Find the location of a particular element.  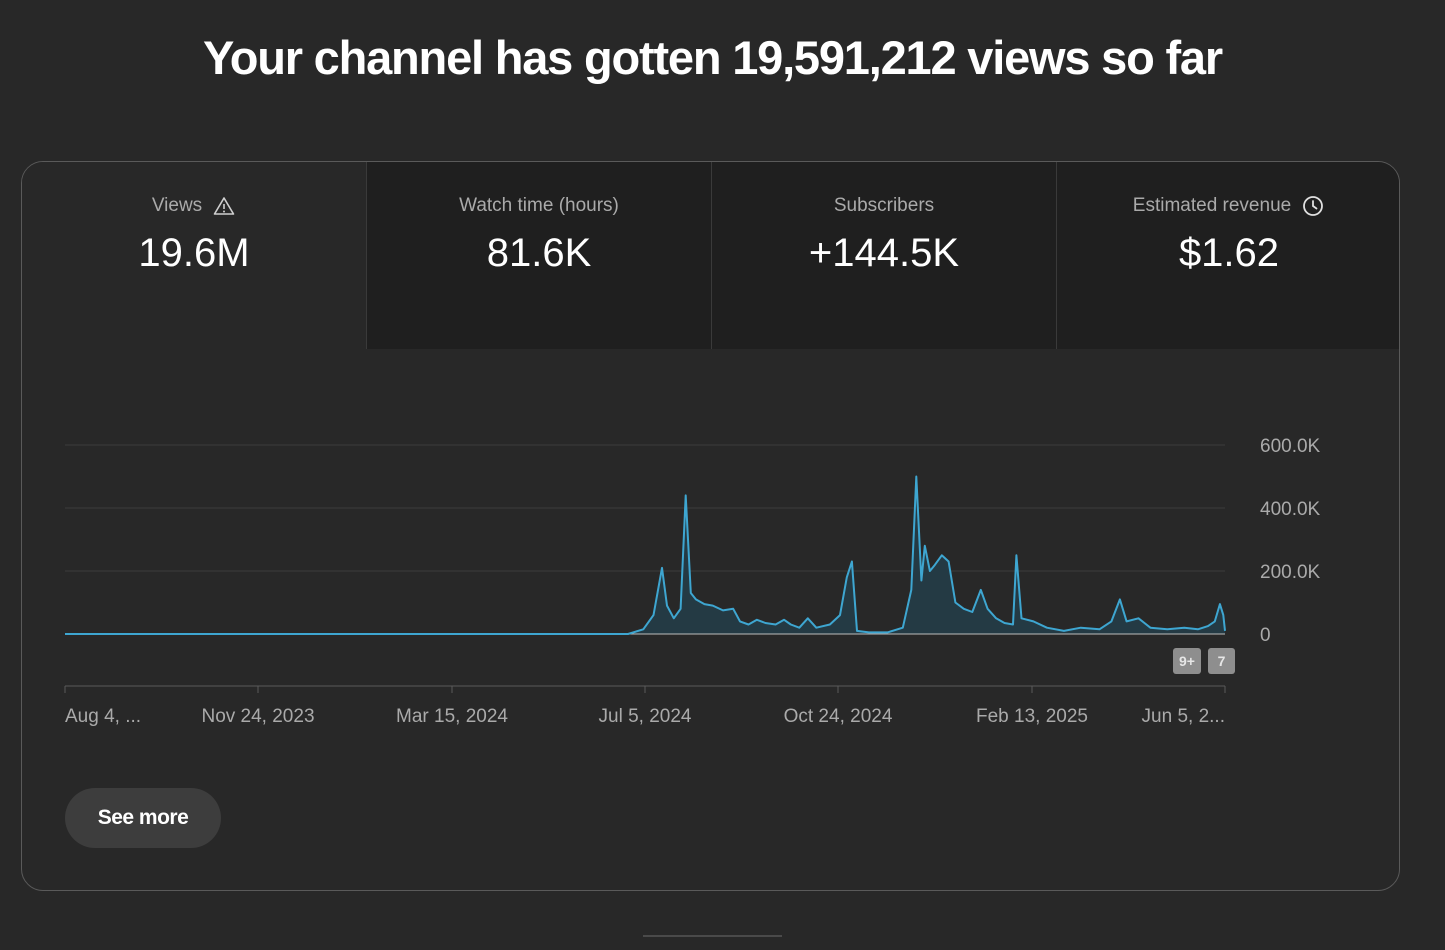

see-more-button: See more is located at coordinates (143, 818).